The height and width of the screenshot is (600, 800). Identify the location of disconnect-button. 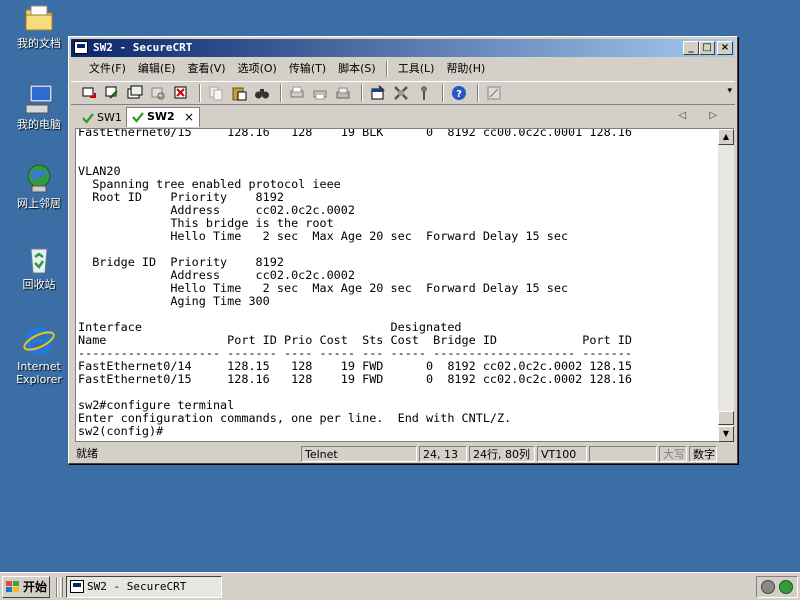
(181, 93).